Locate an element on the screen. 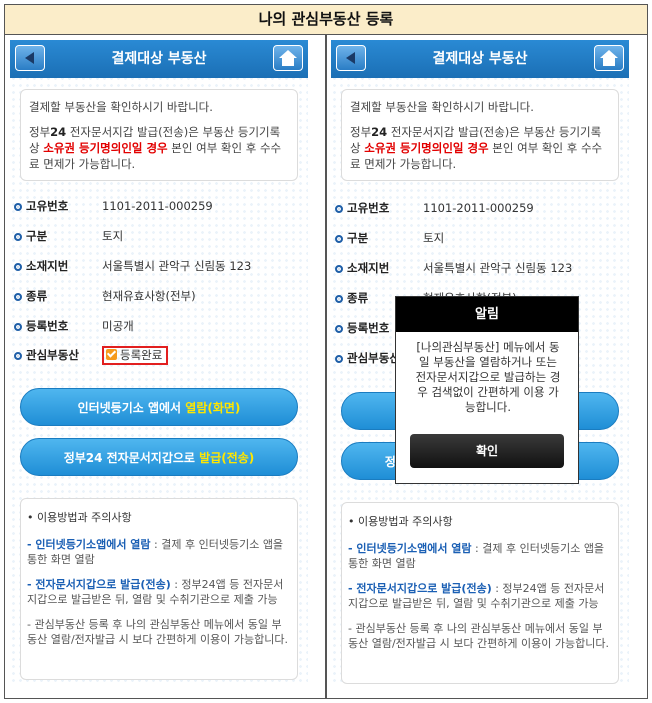 Image resolution: width=652 pixels, height=703 pixels. field-row-interest: 관심부동산 등록완료 is located at coordinates (91, 355).